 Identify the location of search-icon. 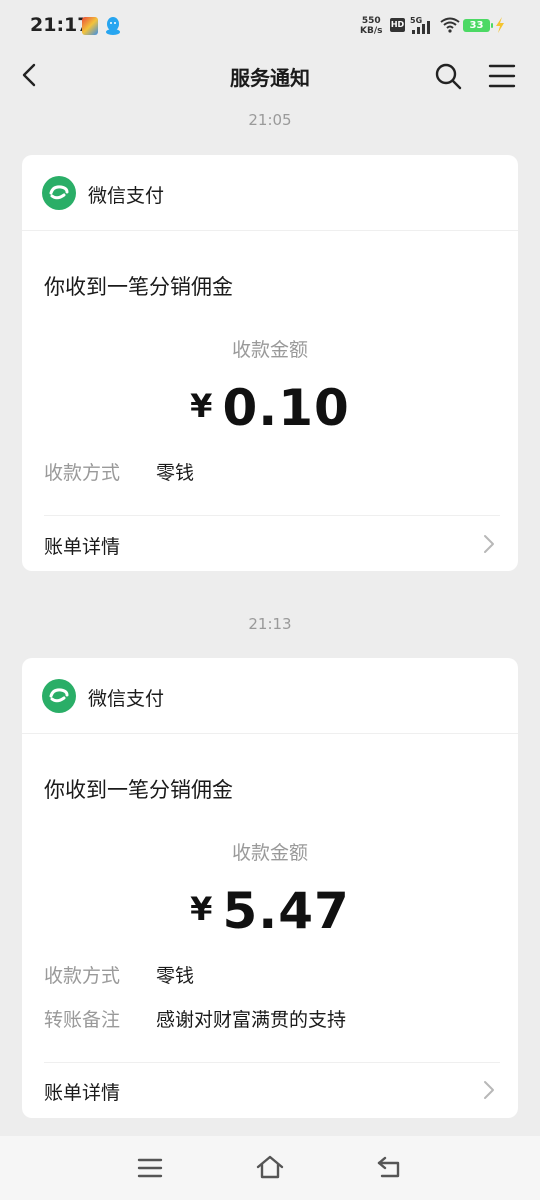
(448, 76).